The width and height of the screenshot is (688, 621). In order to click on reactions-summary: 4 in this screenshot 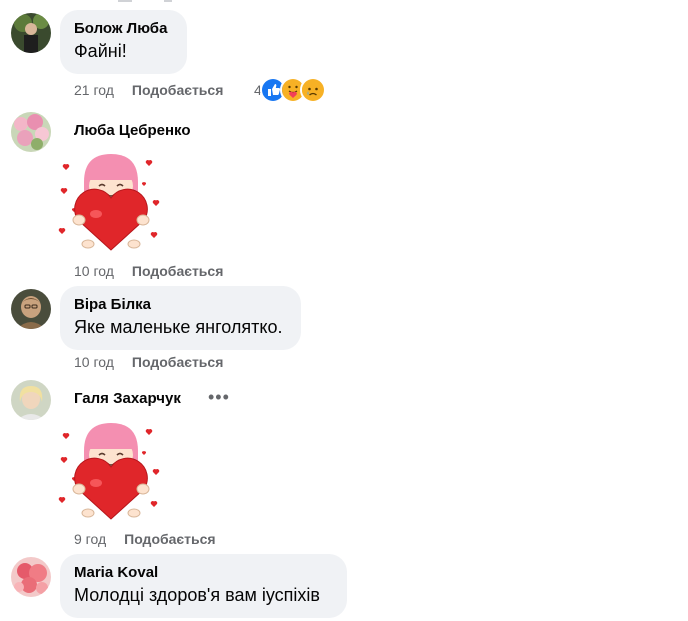, I will do `click(290, 90)`.